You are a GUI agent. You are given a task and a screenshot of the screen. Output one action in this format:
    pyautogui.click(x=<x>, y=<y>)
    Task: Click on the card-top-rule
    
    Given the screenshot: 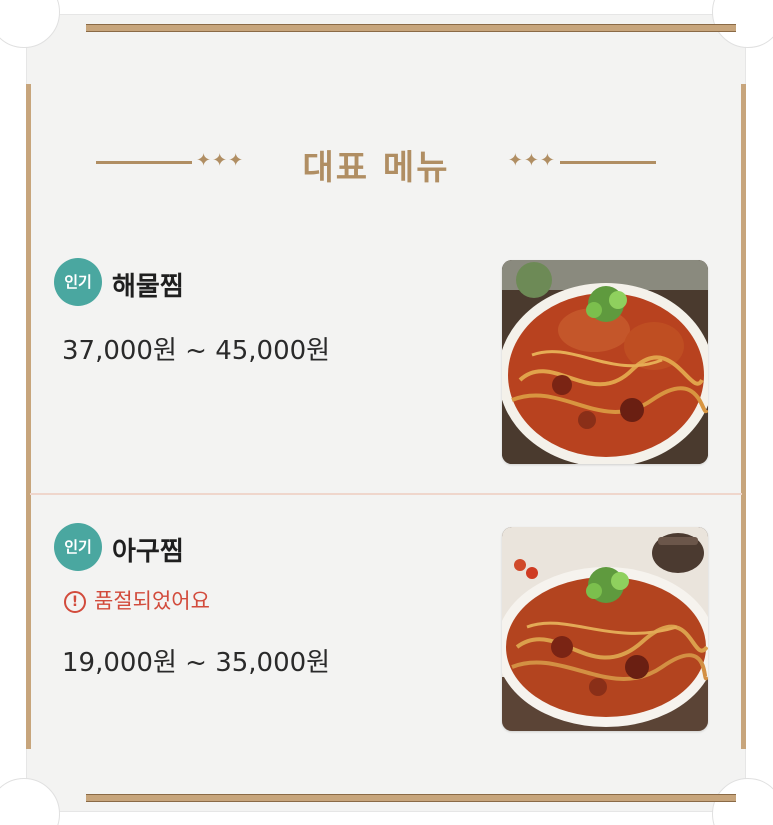 What is the action you would take?
    pyautogui.click(x=411, y=28)
    